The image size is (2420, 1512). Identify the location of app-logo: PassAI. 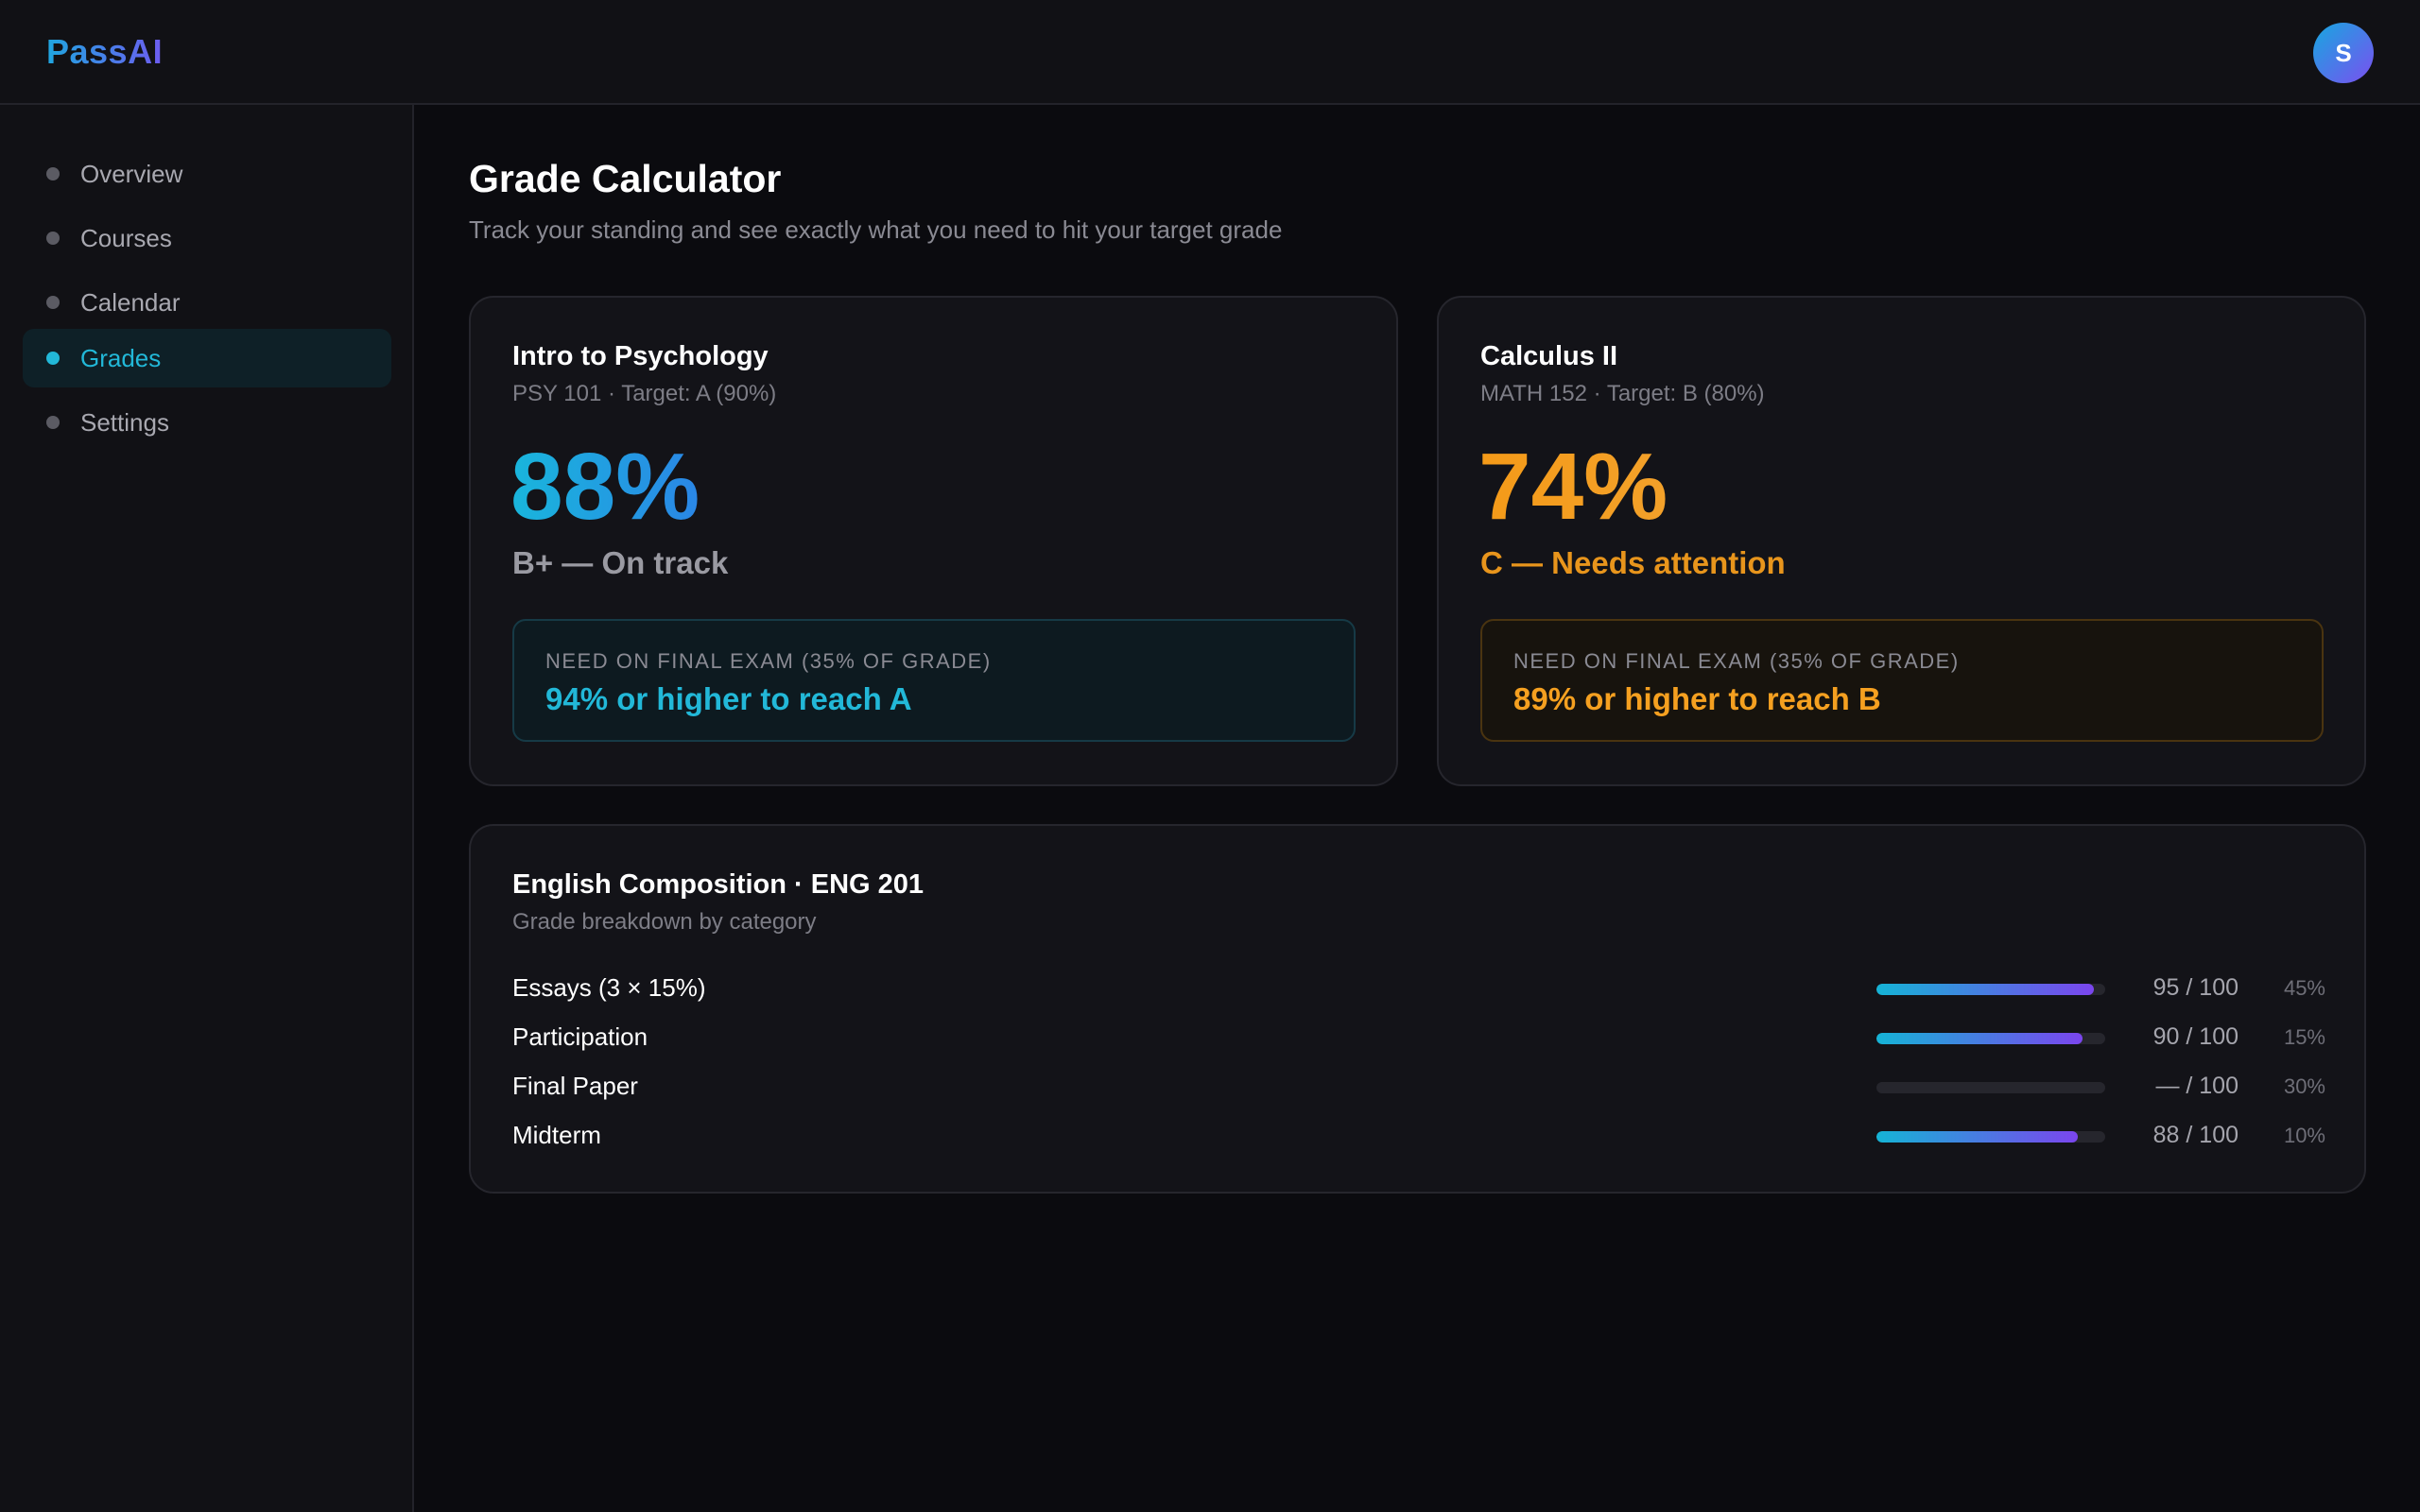
(104, 52).